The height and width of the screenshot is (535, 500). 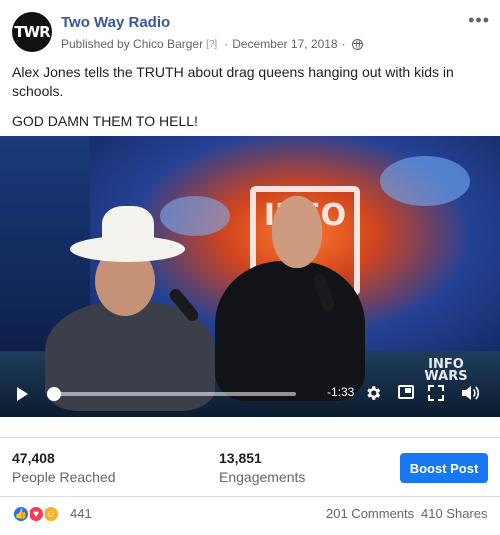 What do you see at coordinates (370, 513) in the screenshot?
I see `comments-count: 201 Comments` at bounding box center [370, 513].